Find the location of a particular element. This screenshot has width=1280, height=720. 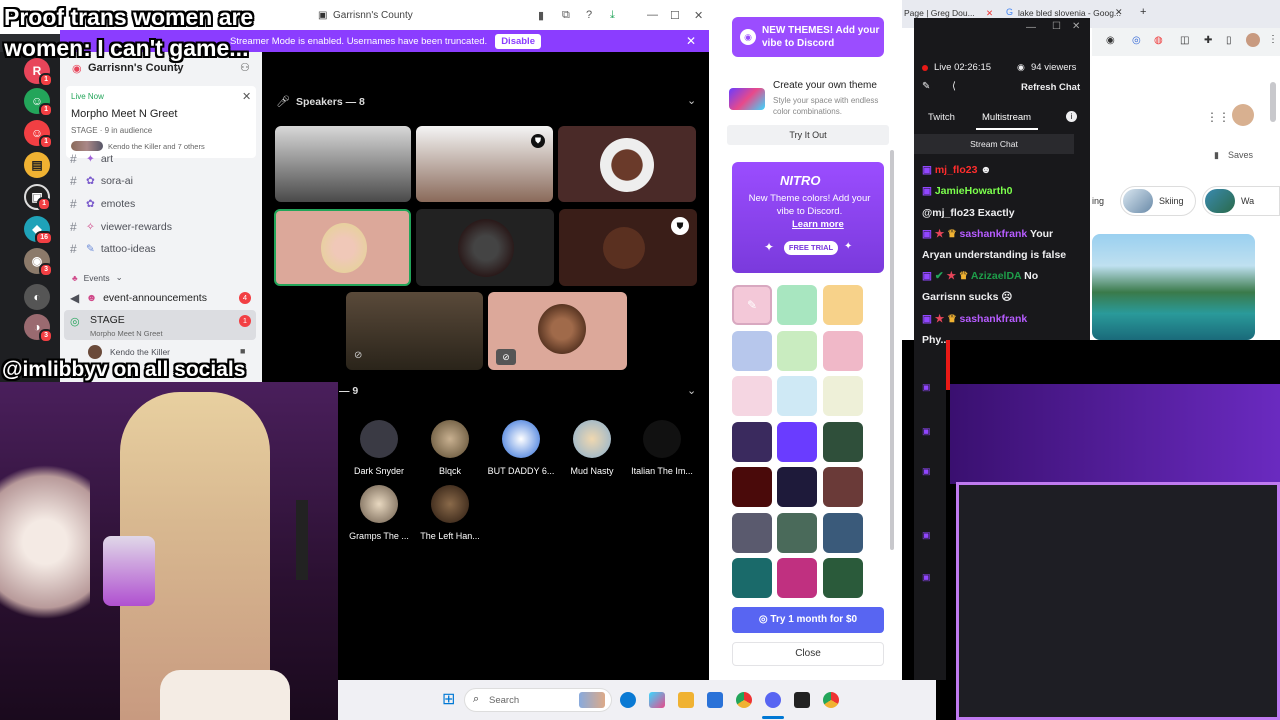

taskbar-search: ⌕ Search is located at coordinates (538, 700).